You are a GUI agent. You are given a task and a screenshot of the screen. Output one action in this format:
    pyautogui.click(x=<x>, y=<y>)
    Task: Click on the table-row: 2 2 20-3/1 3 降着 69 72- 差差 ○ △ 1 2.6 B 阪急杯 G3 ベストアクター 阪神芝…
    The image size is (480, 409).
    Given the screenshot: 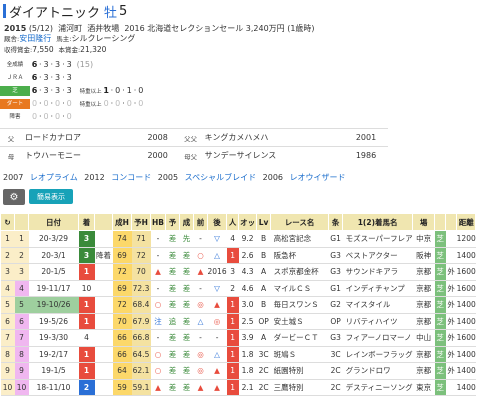 What is the action you would take?
    pyautogui.click(x=238, y=255)
    